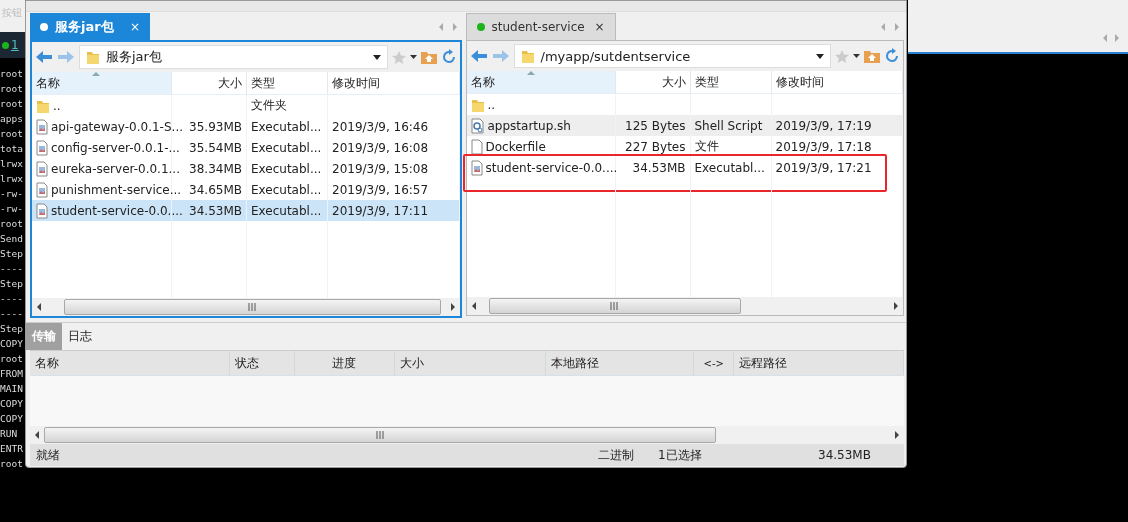 The height and width of the screenshot is (522, 1128). I want to click on file-row: student-service-0.0.... 34.53MB Executabl... 2019/3/9, 17:21, so click(684, 167).